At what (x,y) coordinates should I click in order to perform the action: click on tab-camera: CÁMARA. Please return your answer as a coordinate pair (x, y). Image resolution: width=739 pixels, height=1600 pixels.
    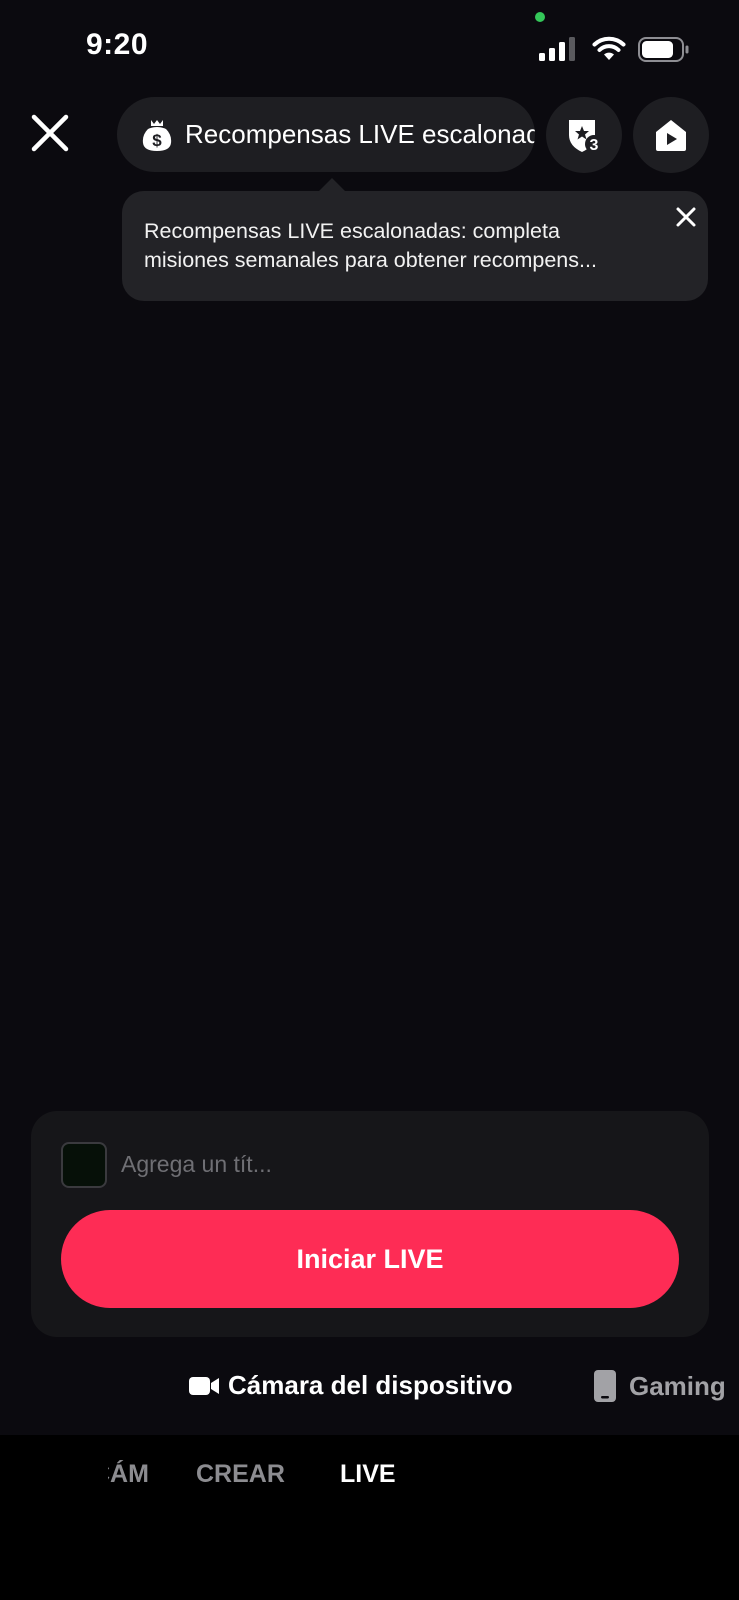
    Looking at the image, I should click on (128, 1474).